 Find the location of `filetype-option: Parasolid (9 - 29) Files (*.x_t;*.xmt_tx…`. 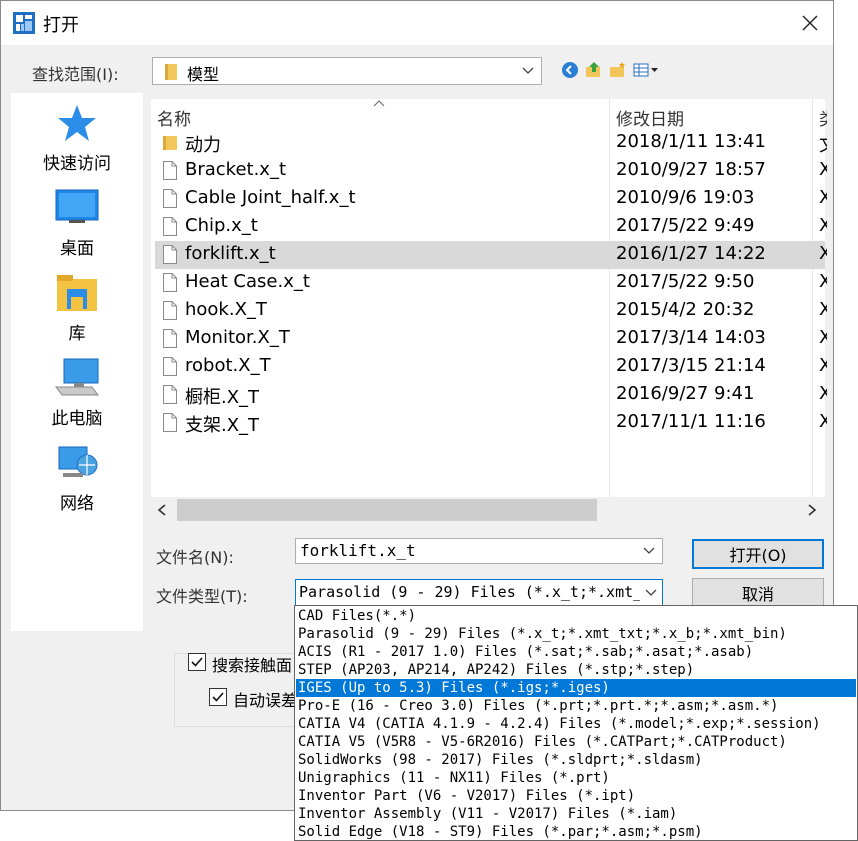

filetype-option: Parasolid (9 - 29) Files (*.x_t;*.xmt_tx… is located at coordinates (576, 634).